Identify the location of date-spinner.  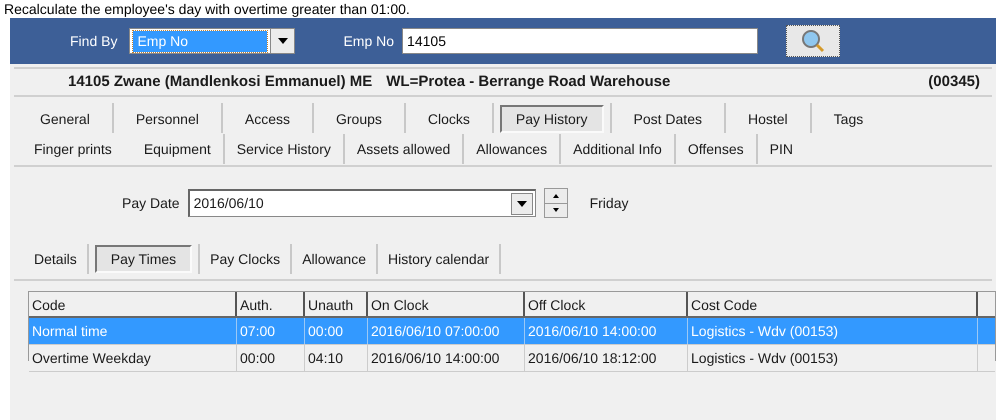
(556, 203).